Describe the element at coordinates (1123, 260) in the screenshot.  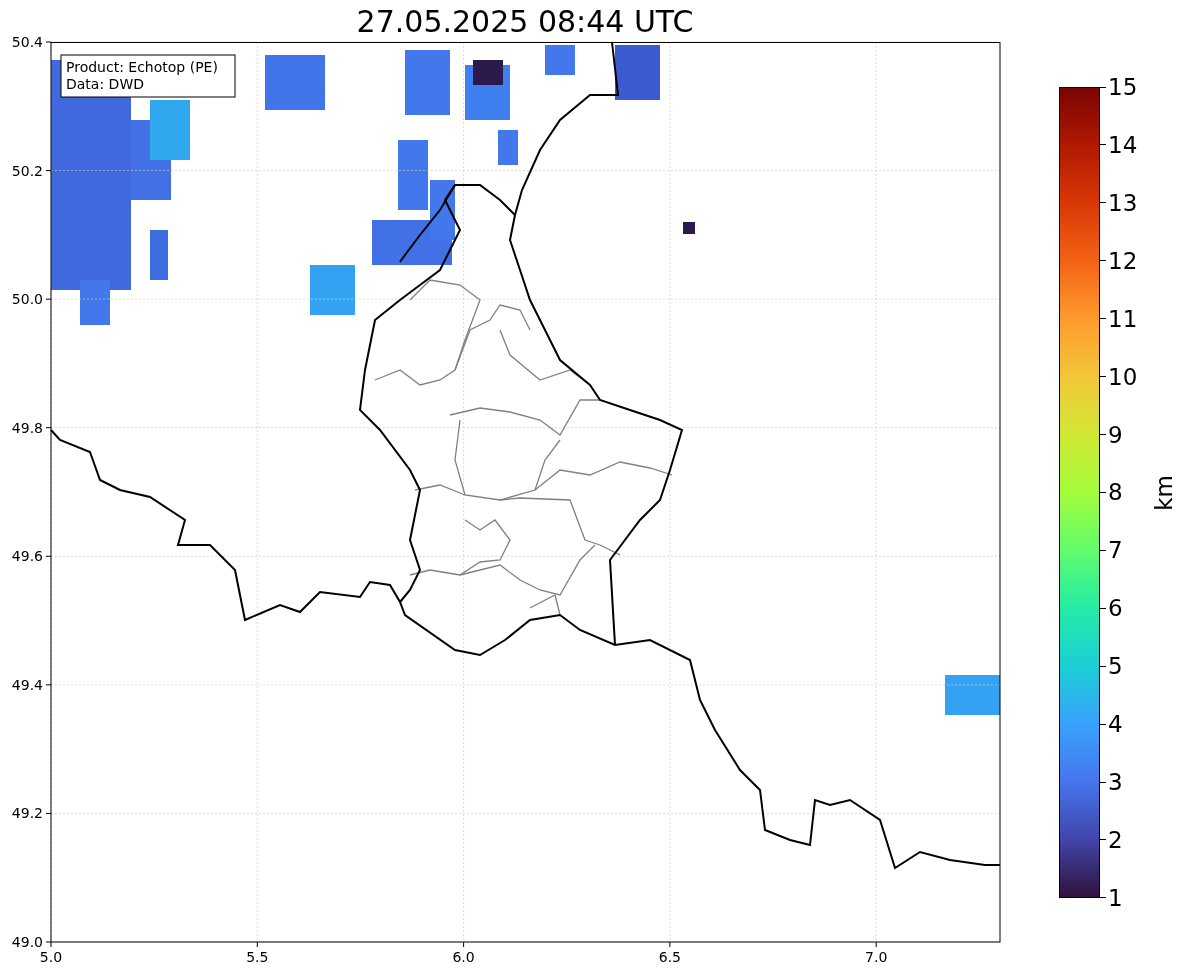
I see `colorbar-tick-label: 12` at that location.